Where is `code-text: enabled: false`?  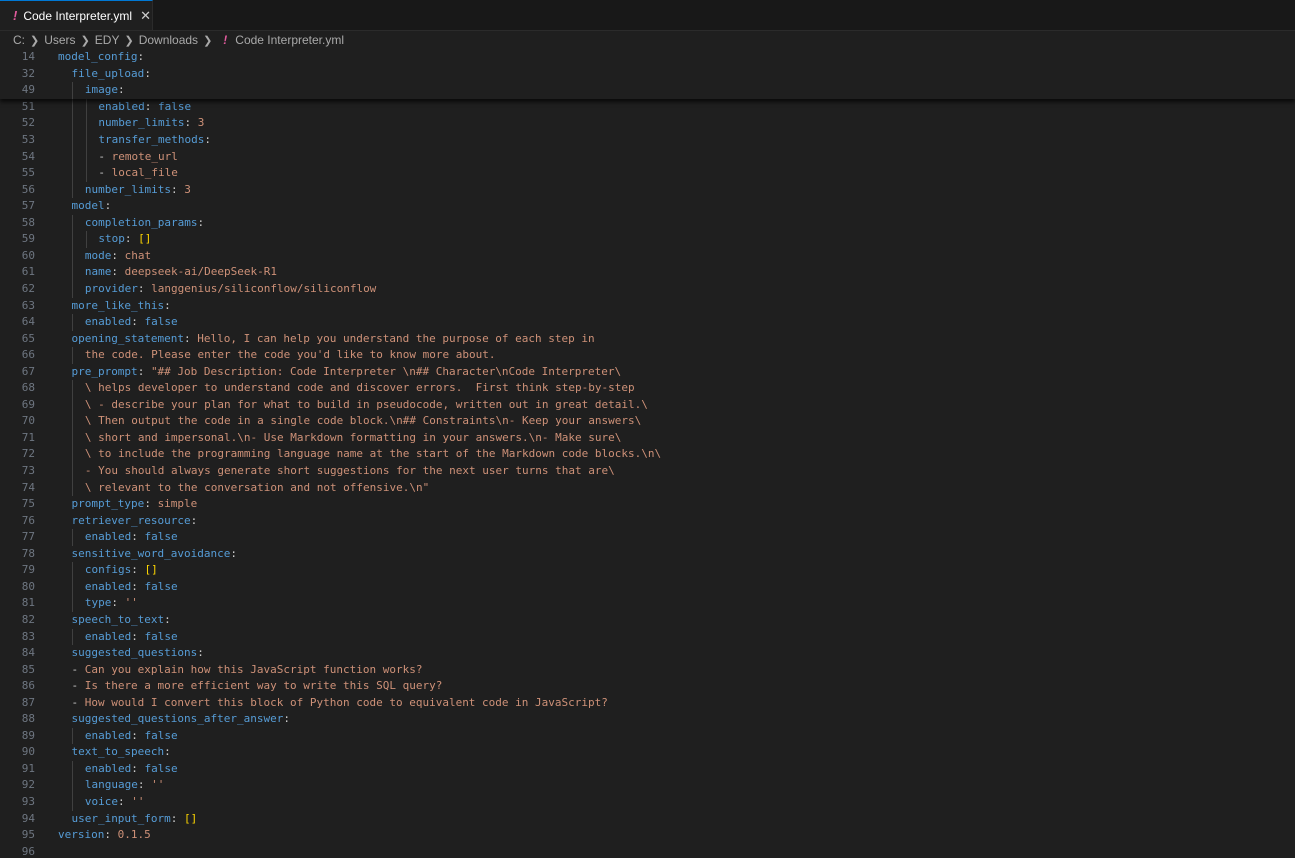
code-text: enabled: false is located at coordinates (131, 769).